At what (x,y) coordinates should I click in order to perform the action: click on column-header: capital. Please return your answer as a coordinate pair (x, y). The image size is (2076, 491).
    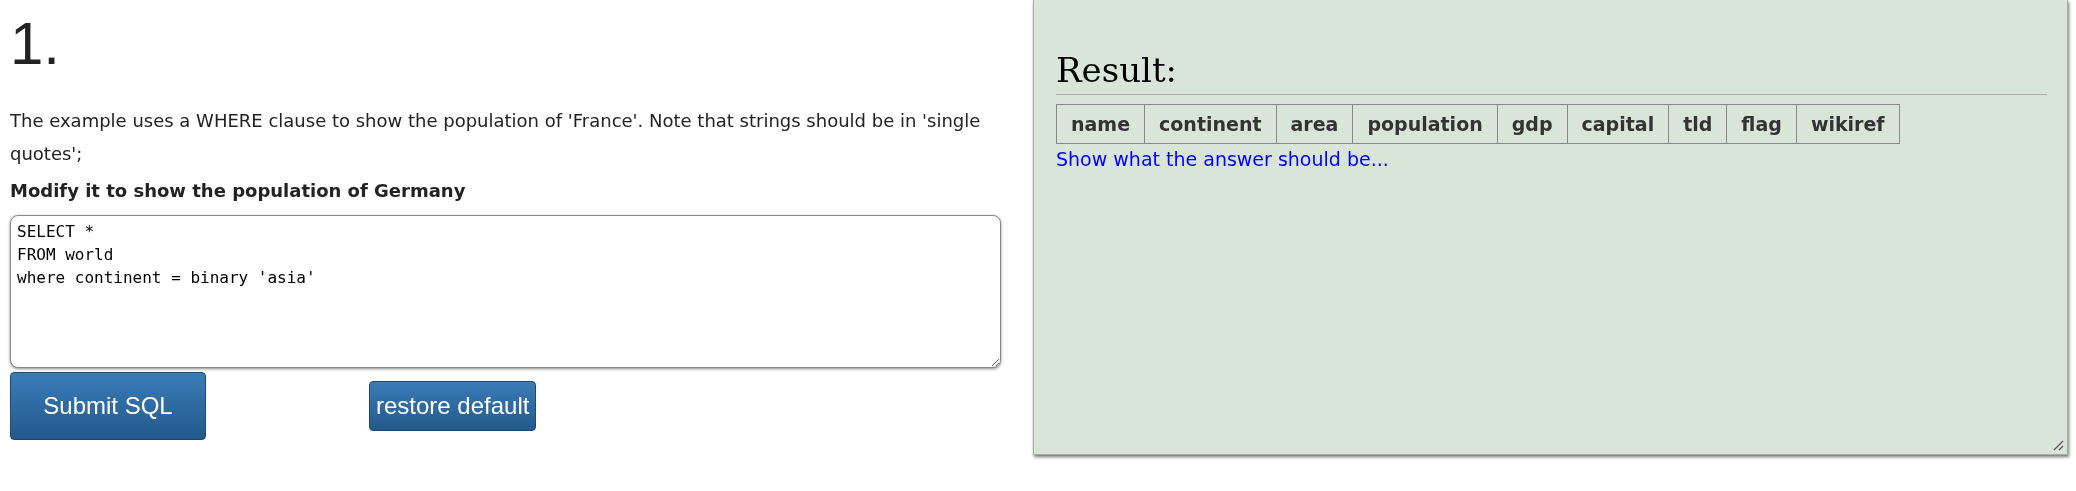
    Looking at the image, I should click on (1618, 124).